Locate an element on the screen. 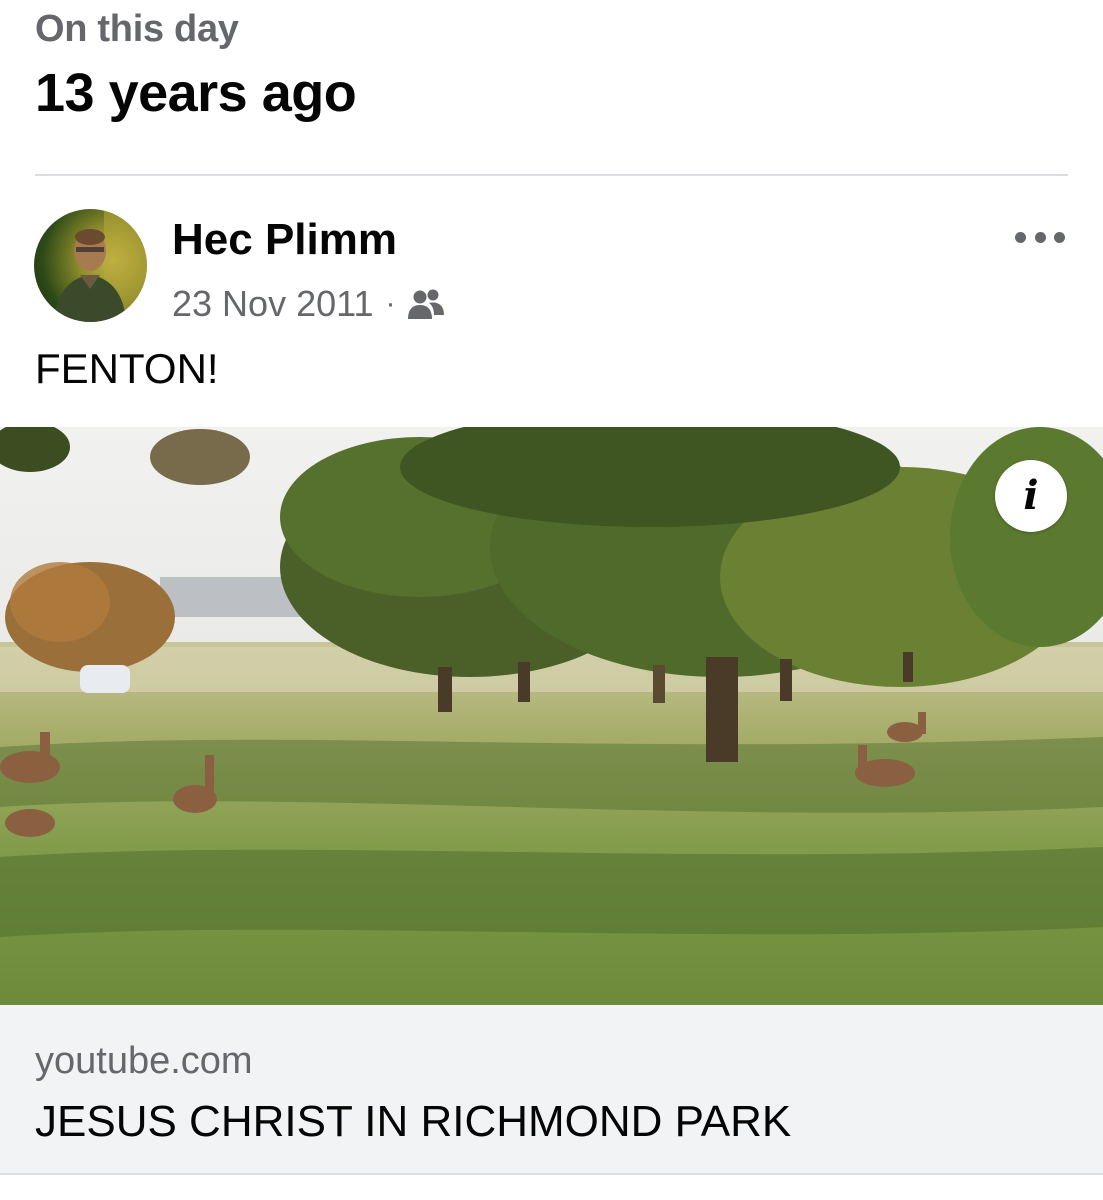 The image size is (1103, 1200). info-icon: i is located at coordinates (1031, 496).